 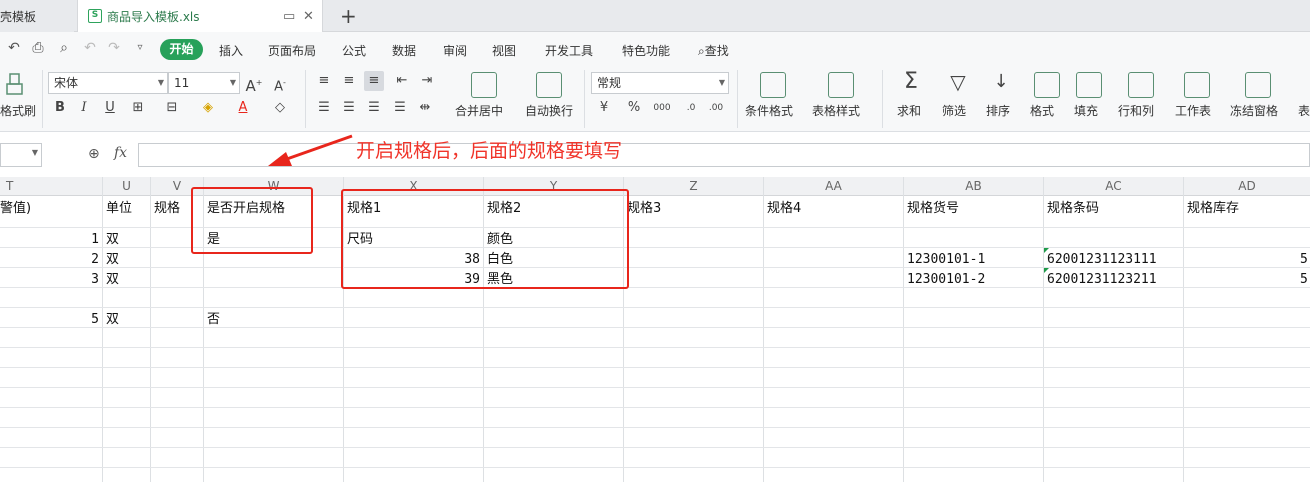 What do you see at coordinates (1102, 279) in the screenshot?
I see `cell-r3-ac: 62001231123211` at bounding box center [1102, 279].